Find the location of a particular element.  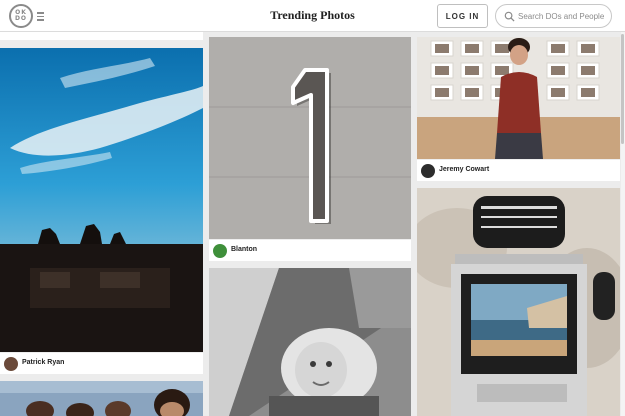

login-button: LOG IN is located at coordinates (462, 16).